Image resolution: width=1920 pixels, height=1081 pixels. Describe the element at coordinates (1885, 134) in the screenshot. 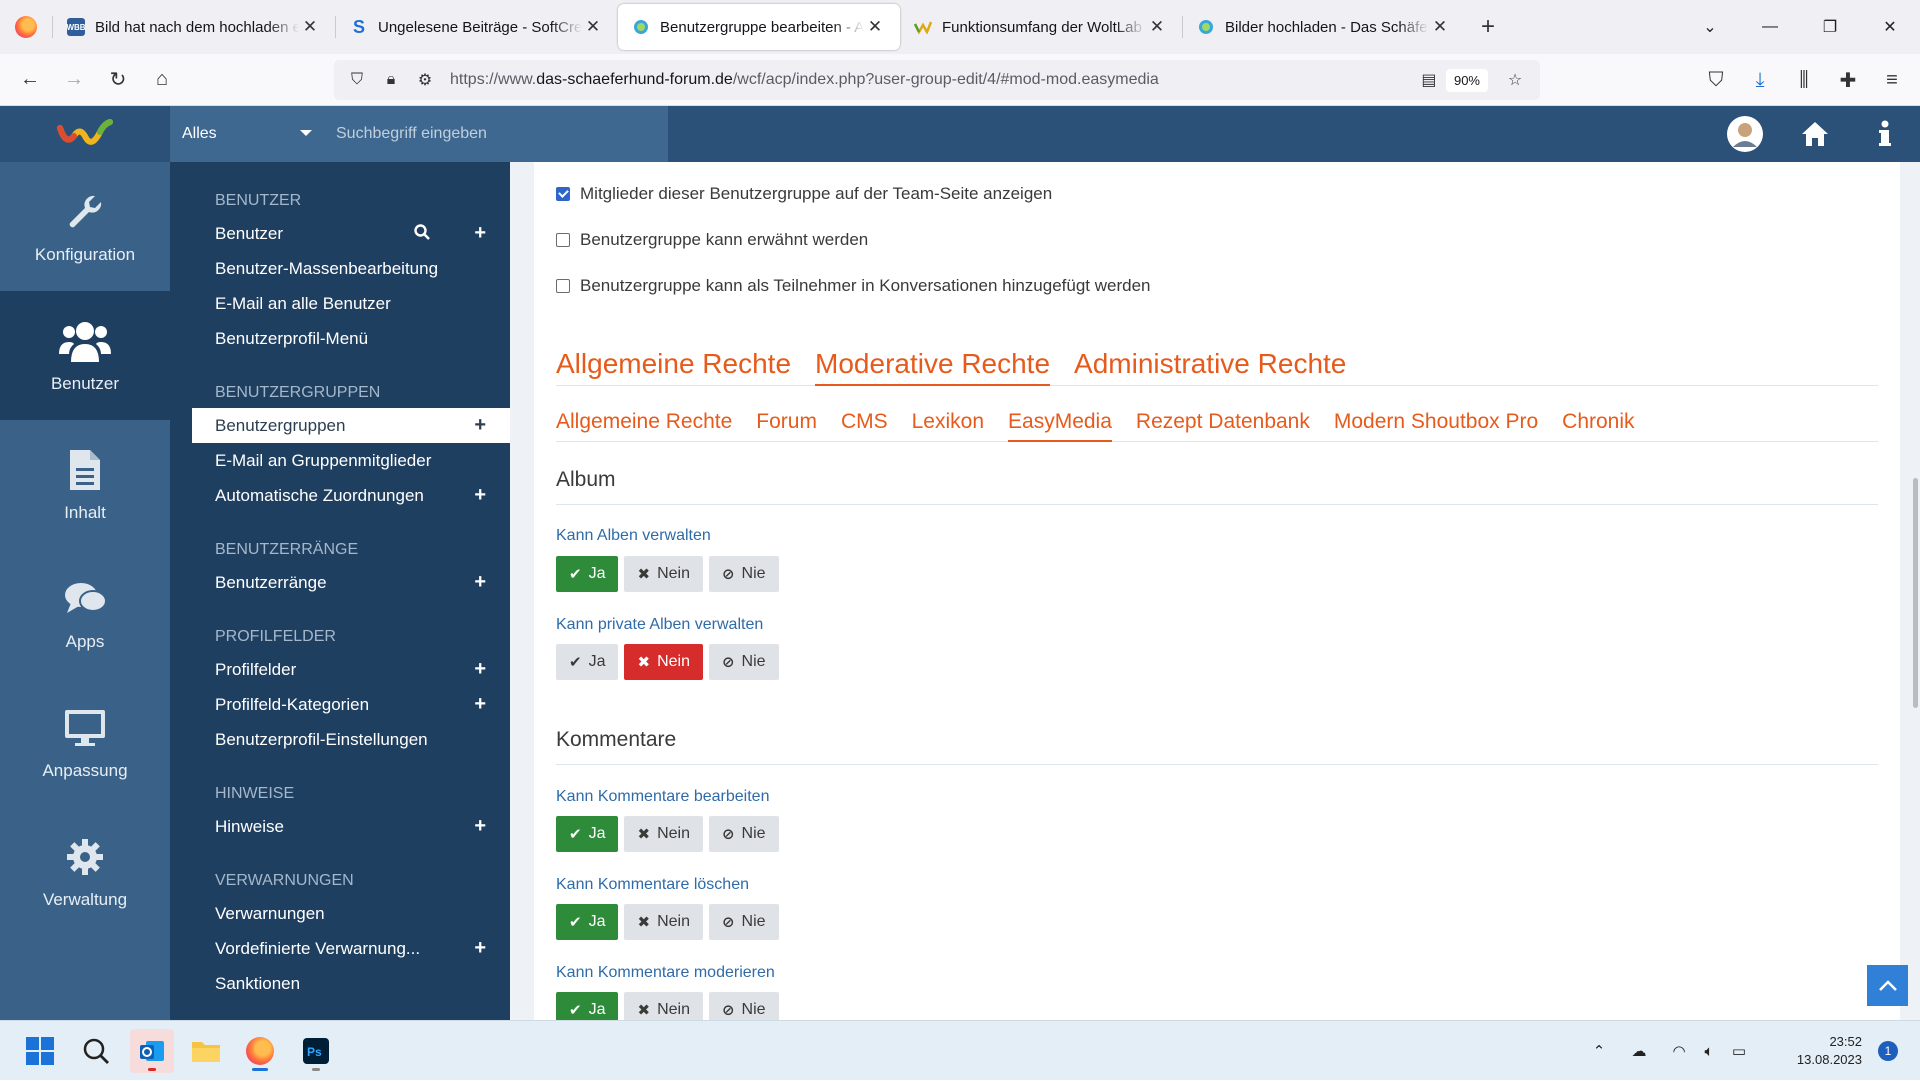

I see `info-button` at that location.